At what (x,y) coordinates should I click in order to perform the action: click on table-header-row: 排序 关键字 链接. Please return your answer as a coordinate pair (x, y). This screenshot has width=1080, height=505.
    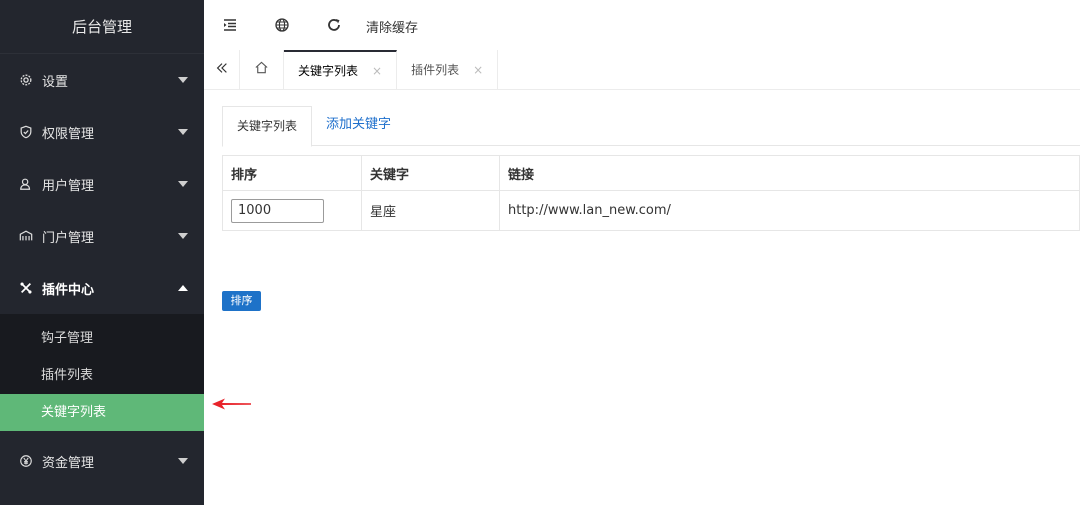
    Looking at the image, I should click on (651, 173).